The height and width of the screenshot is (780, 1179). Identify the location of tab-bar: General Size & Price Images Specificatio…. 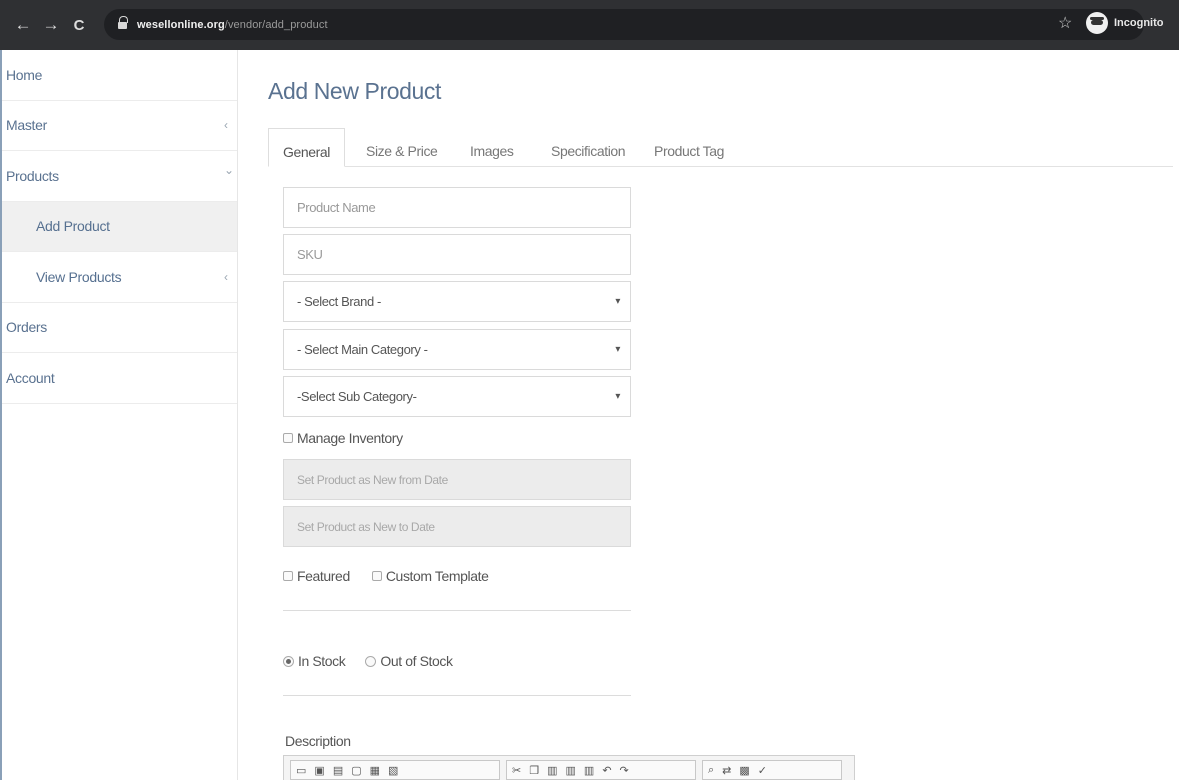
(720, 141).